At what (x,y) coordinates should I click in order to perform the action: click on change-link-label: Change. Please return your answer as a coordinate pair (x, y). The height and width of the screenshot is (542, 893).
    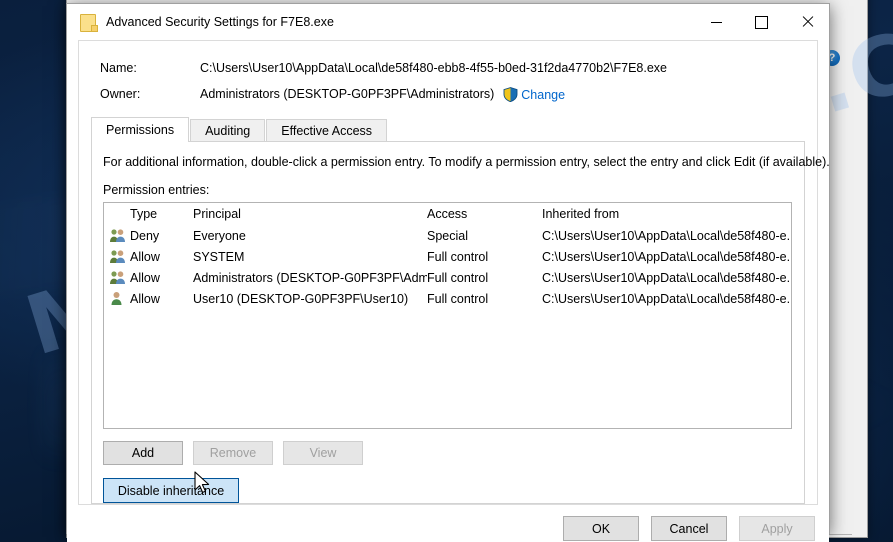
    Looking at the image, I should click on (543, 94).